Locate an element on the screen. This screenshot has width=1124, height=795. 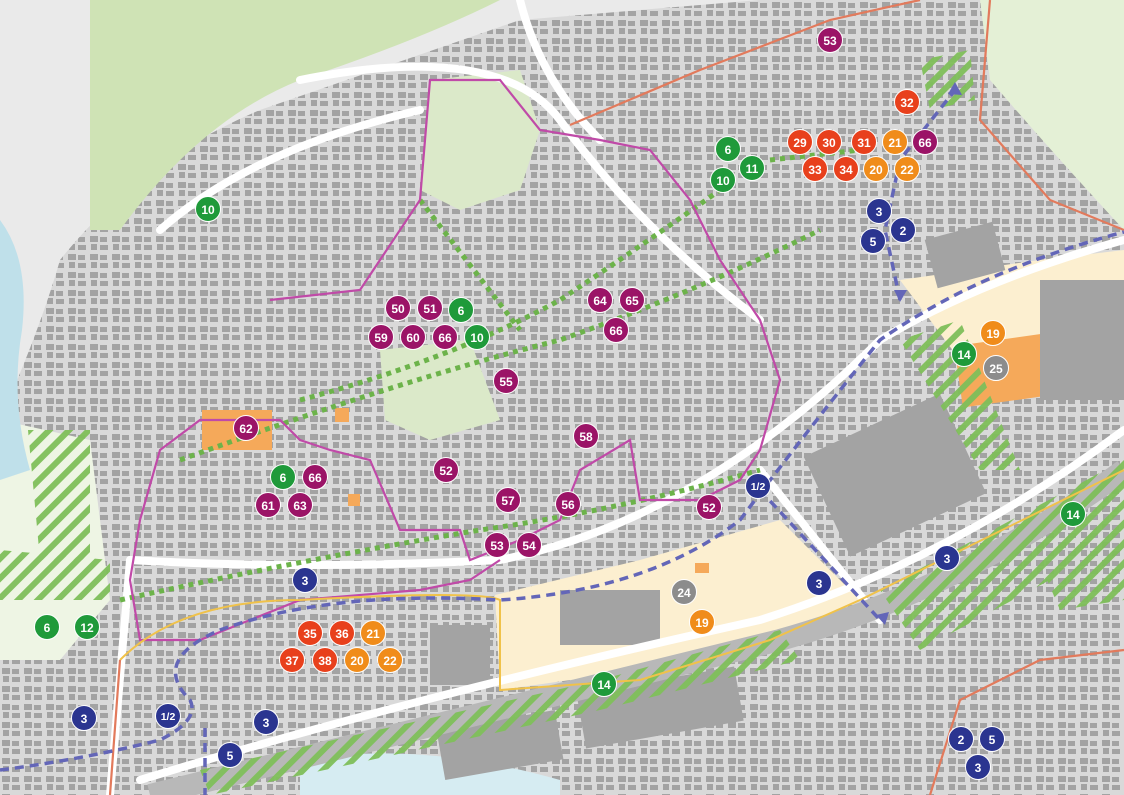
poi-marker-purple: 56 is located at coordinates (568, 504).